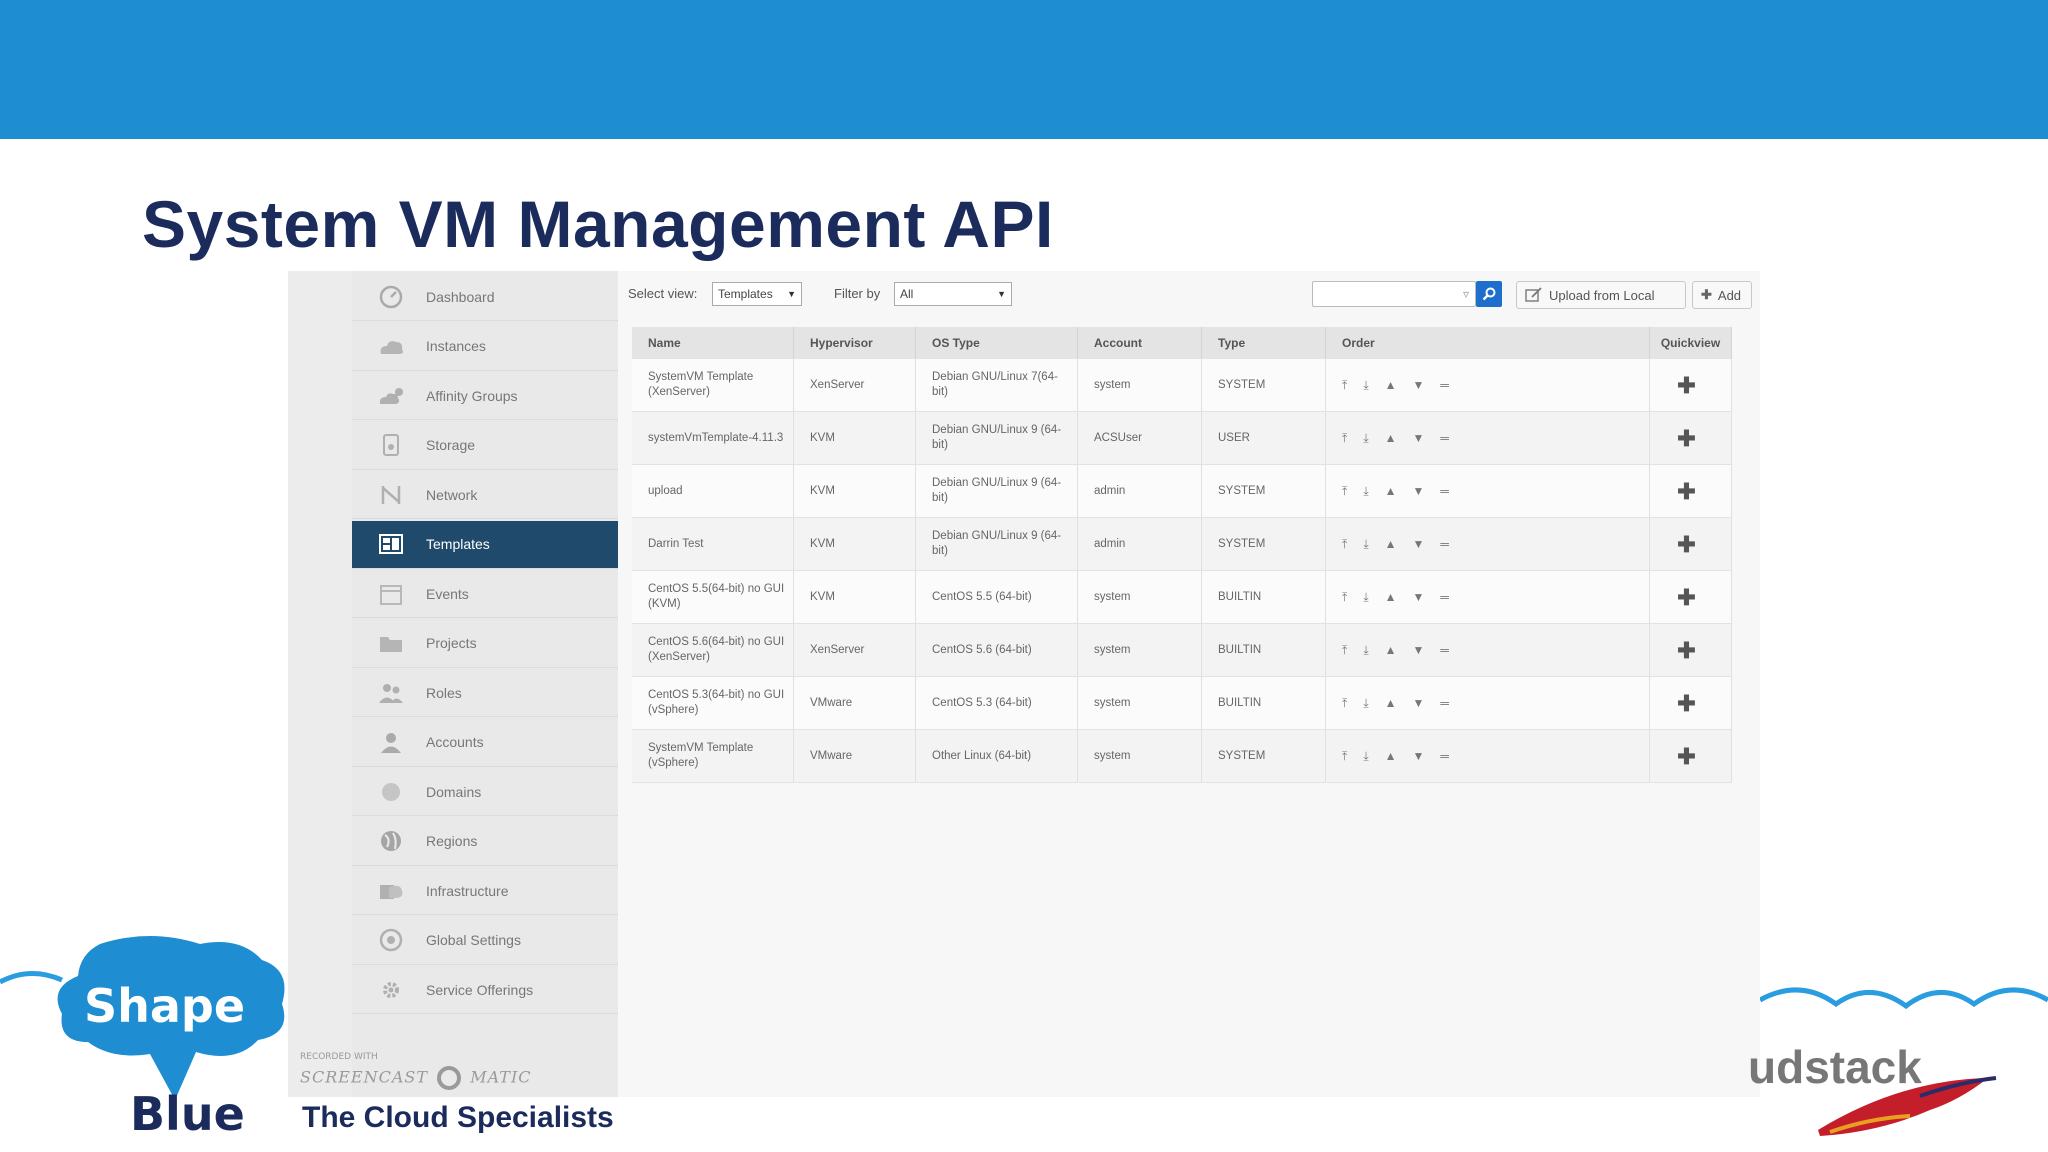 The width and height of the screenshot is (2048, 1152). What do you see at coordinates (855, 343) in the screenshot?
I see `header-hypervisor: Hypervisor` at bounding box center [855, 343].